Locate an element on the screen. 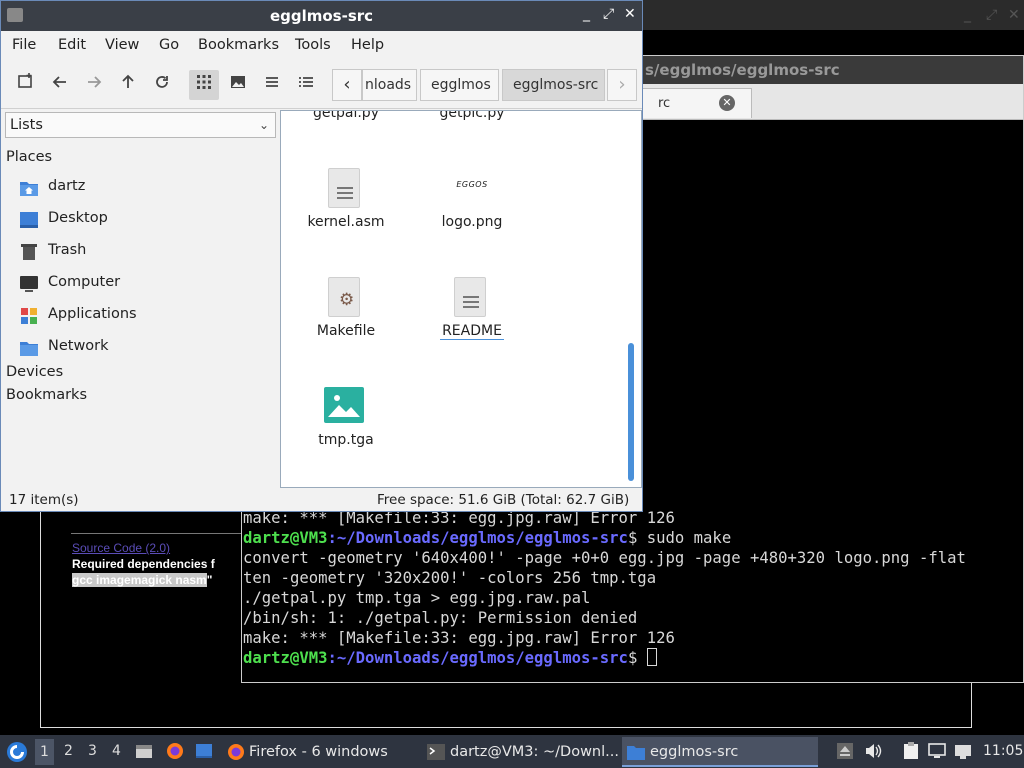 The width and height of the screenshot is (1024, 768). minimize-button: _ is located at coordinates (586, 14).